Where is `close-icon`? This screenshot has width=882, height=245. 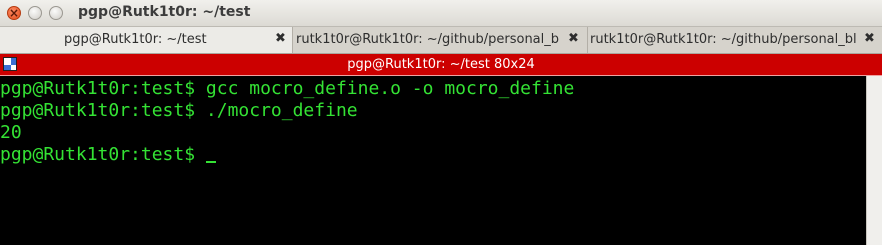
close-icon is located at coordinates (14, 13).